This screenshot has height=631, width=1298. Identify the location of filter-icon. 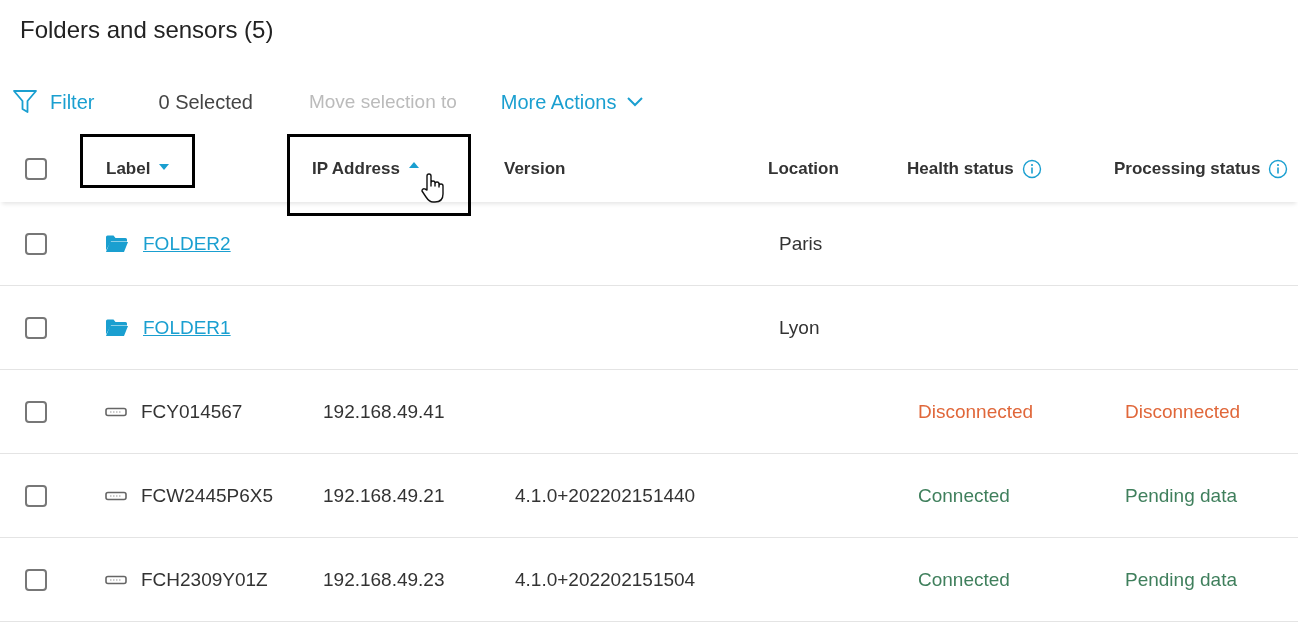
(25, 102).